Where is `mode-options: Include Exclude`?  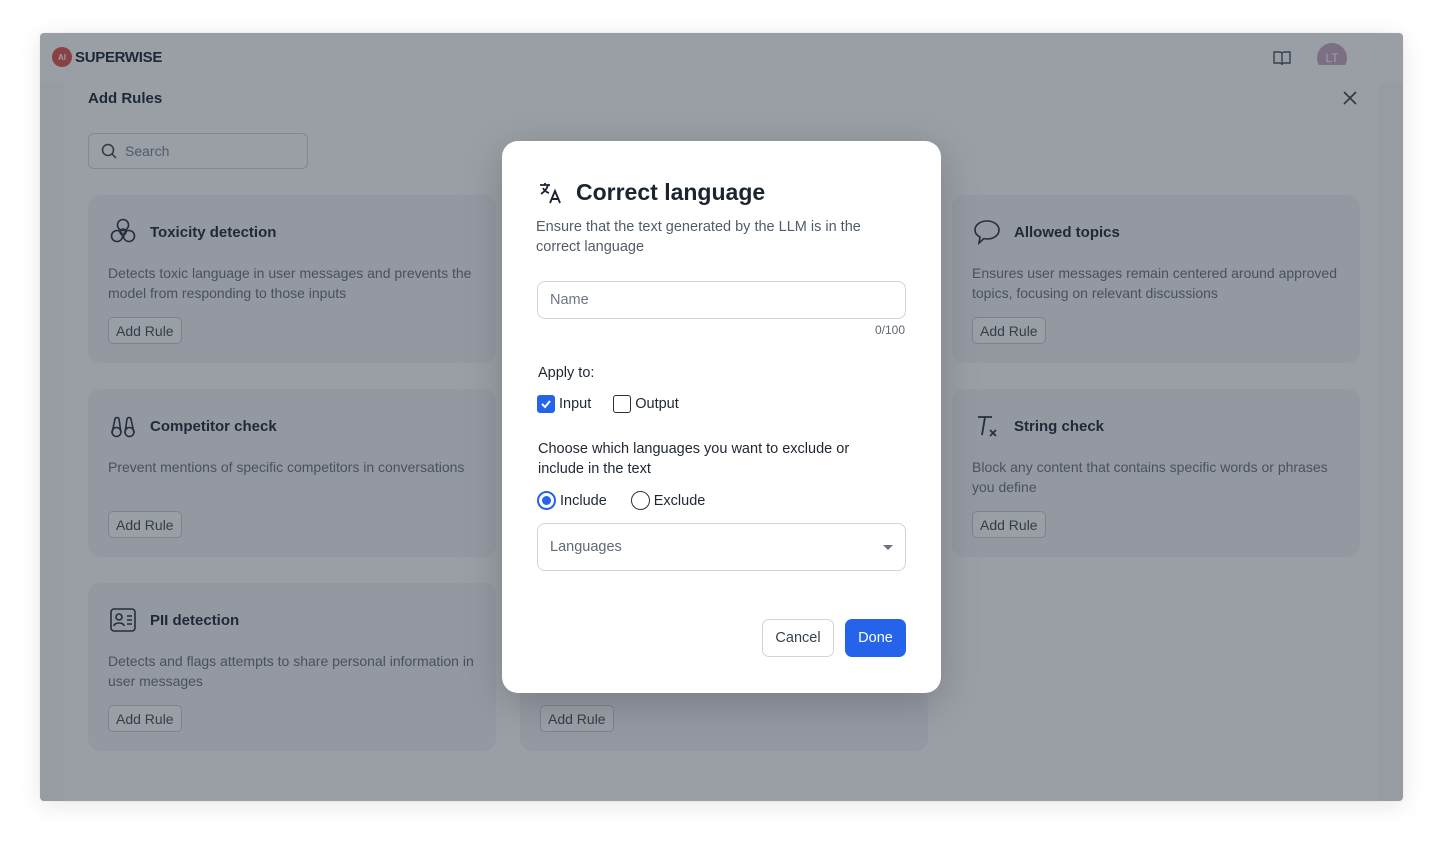
mode-options: Include Exclude is located at coordinates (621, 500).